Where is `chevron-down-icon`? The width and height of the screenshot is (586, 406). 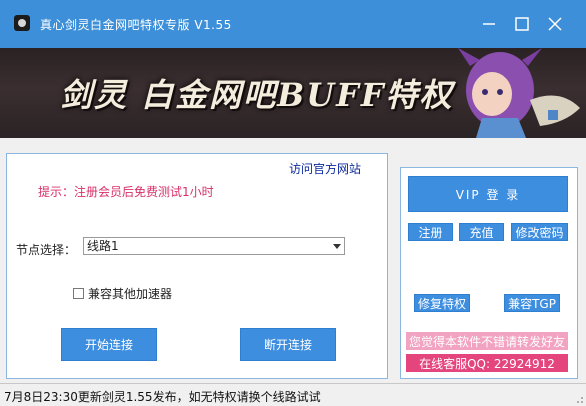 chevron-down-icon is located at coordinates (337, 246).